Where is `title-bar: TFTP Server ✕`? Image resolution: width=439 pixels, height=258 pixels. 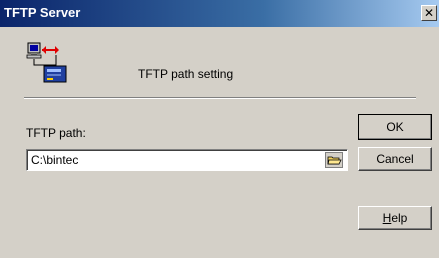
title-bar: TFTP Server ✕ is located at coordinates (219, 13).